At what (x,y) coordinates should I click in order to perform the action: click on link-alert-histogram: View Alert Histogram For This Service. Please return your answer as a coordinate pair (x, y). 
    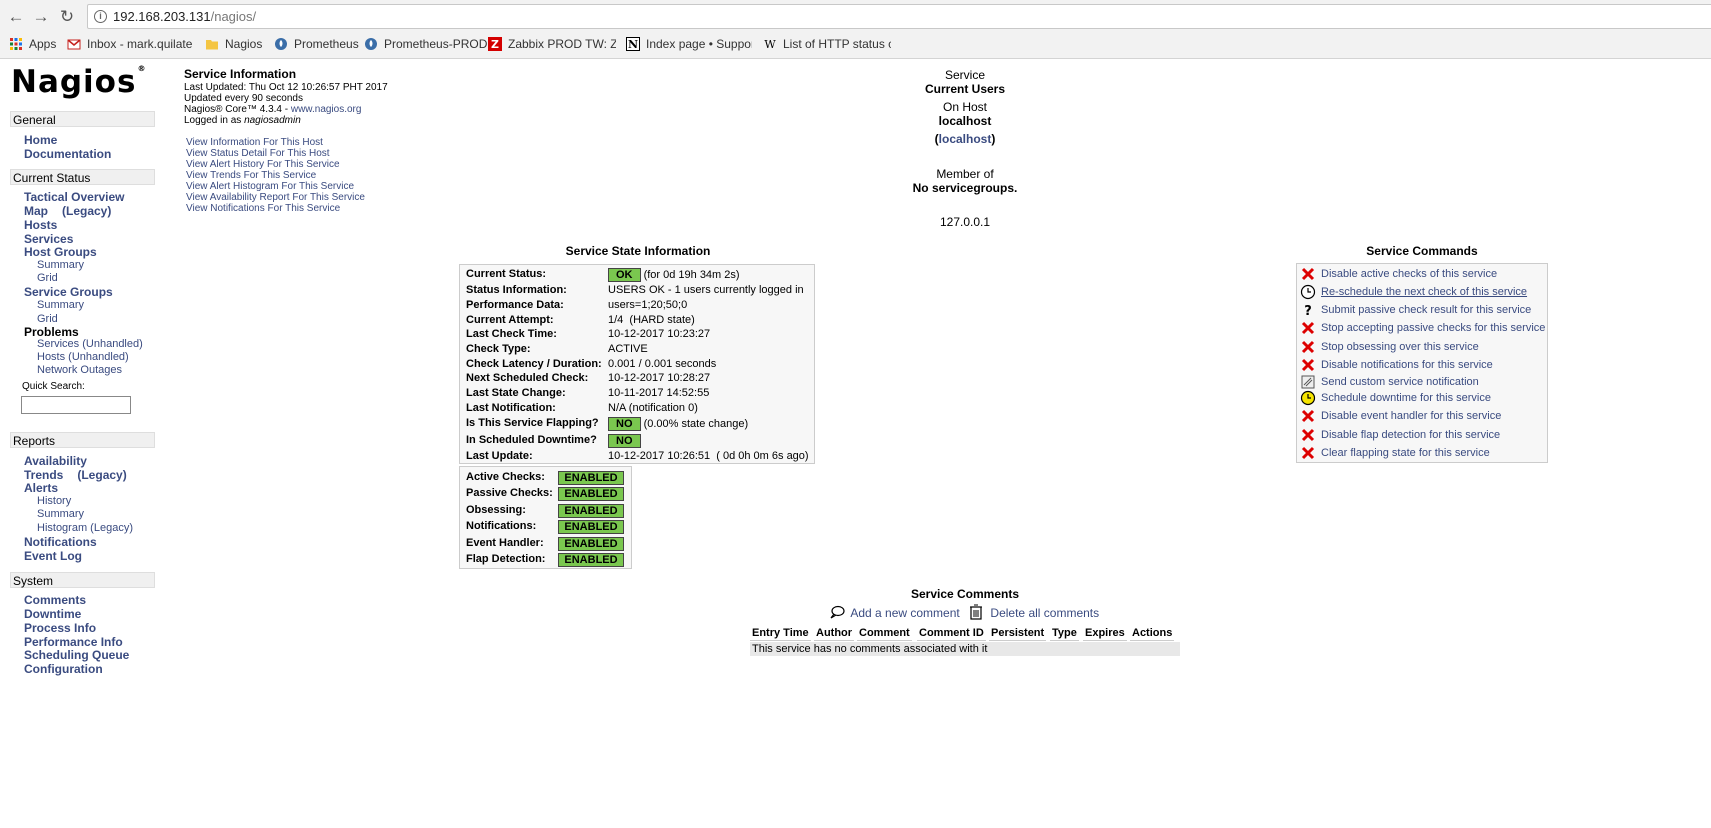
    Looking at the image, I should click on (275, 186).